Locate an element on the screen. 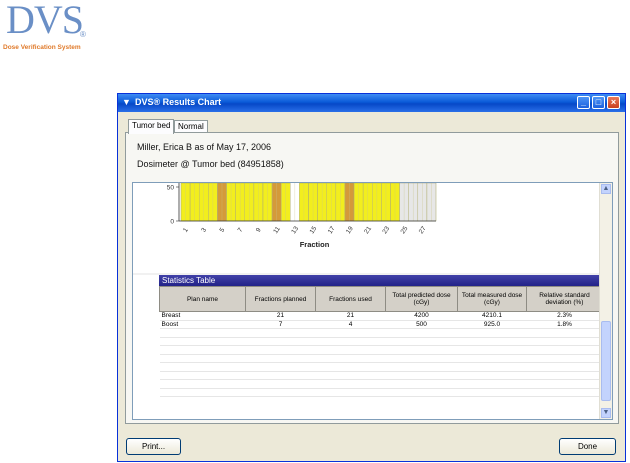 This screenshot has height=463, width=630. table-cell: 500 is located at coordinates (421, 324).